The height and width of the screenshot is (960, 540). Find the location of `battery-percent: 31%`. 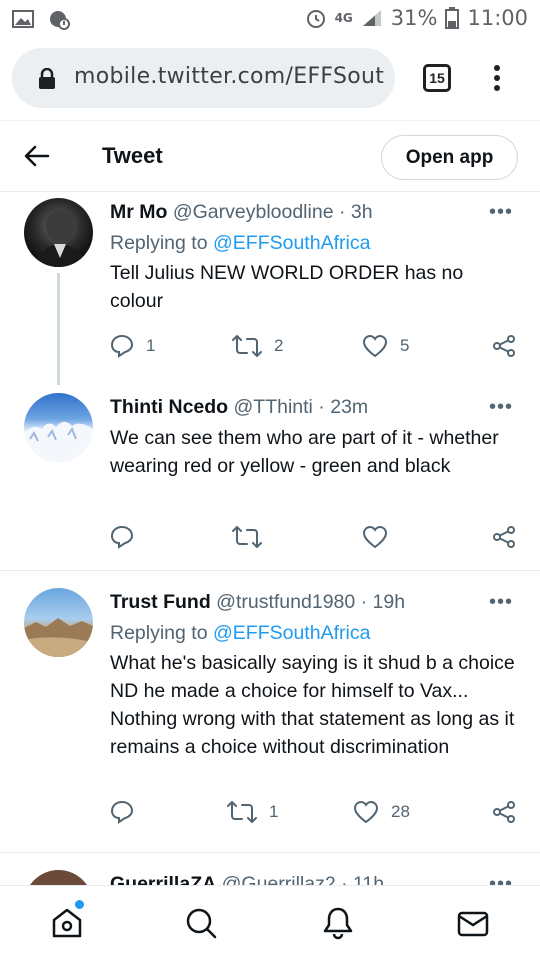

battery-percent: 31% is located at coordinates (414, 18).